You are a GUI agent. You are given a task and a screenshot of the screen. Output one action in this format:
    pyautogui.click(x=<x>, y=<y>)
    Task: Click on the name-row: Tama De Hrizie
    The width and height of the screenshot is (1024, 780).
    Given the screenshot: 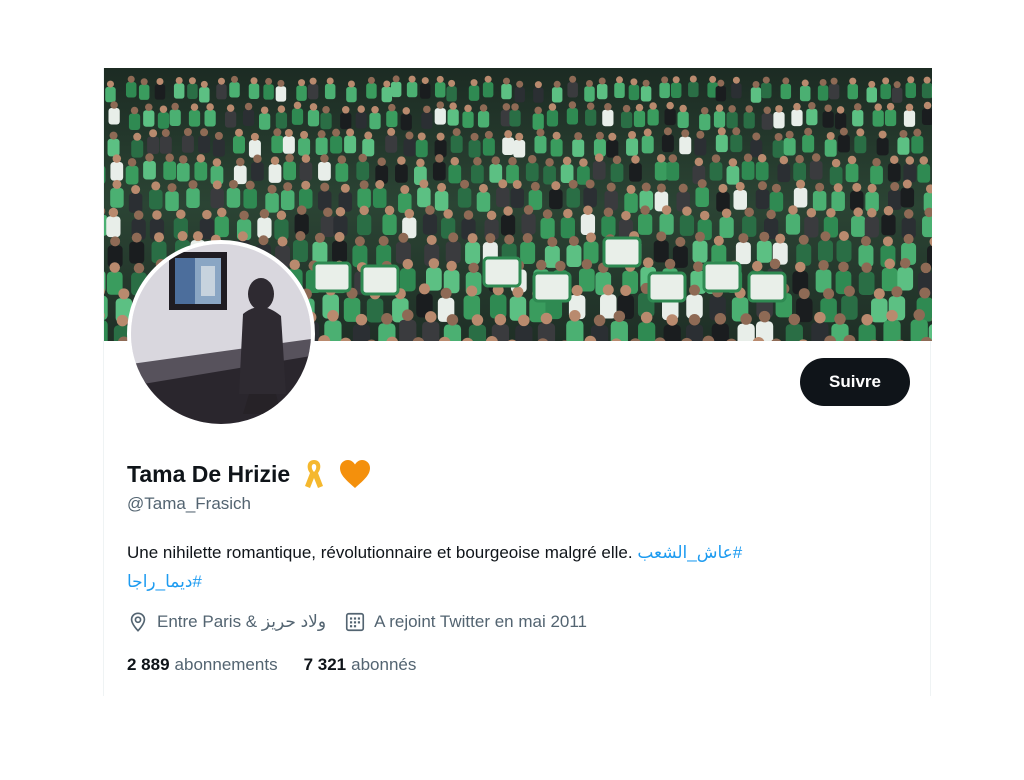 What is the action you would take?
    pyautogui.click(x=249, y=474)
    